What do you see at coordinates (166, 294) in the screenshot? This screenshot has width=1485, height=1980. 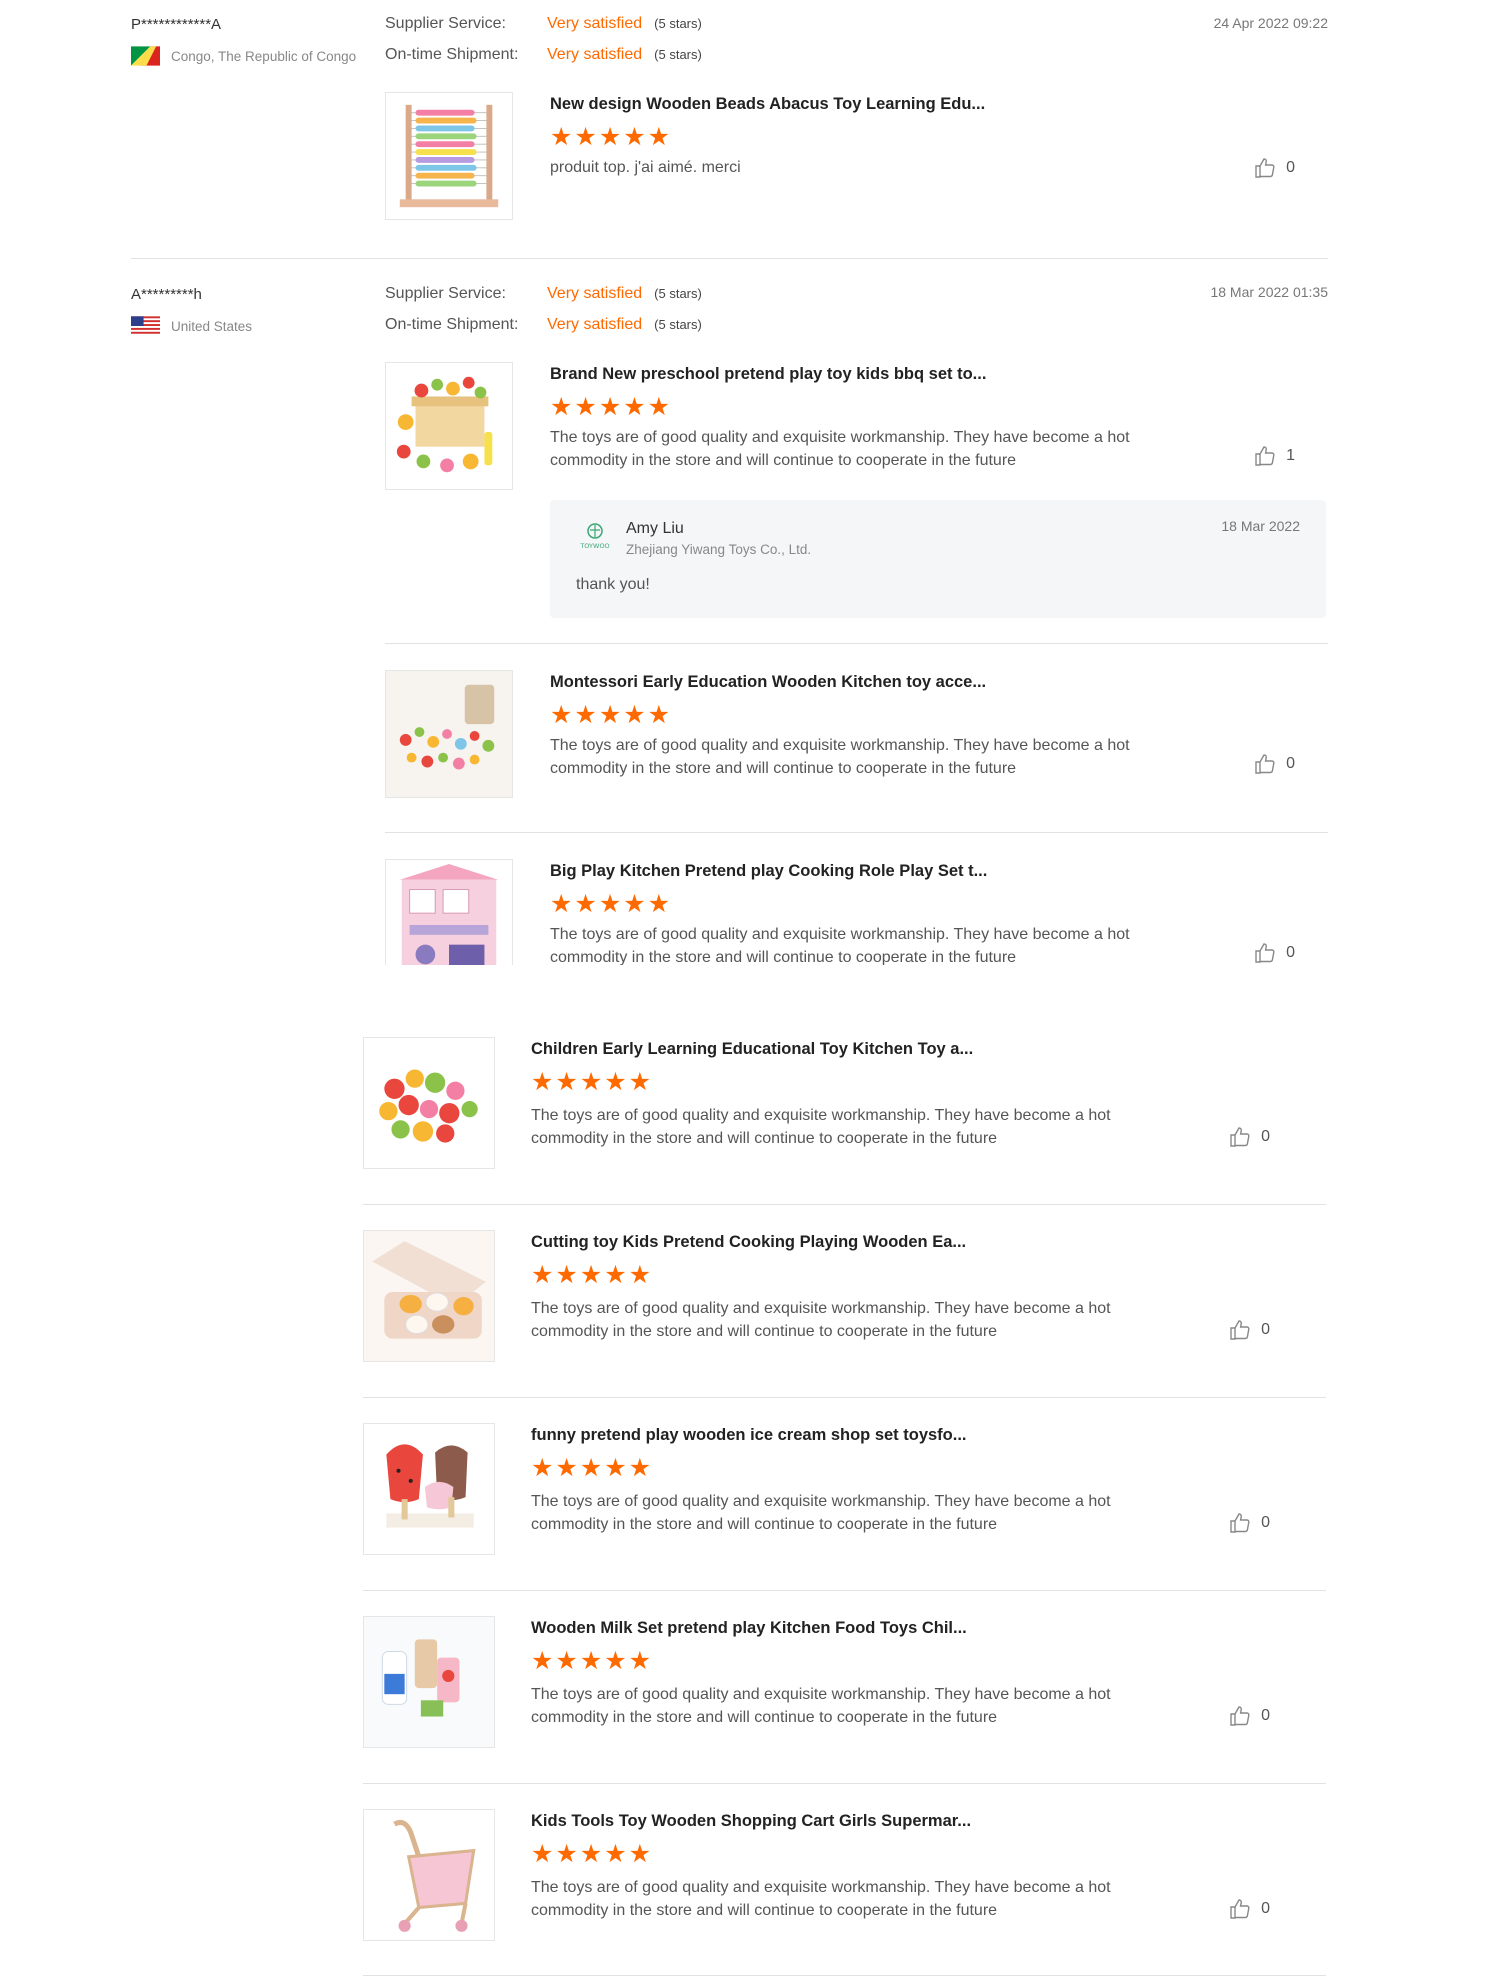 I see `buyer-name: A*********h` at bounding box center [166, 294].